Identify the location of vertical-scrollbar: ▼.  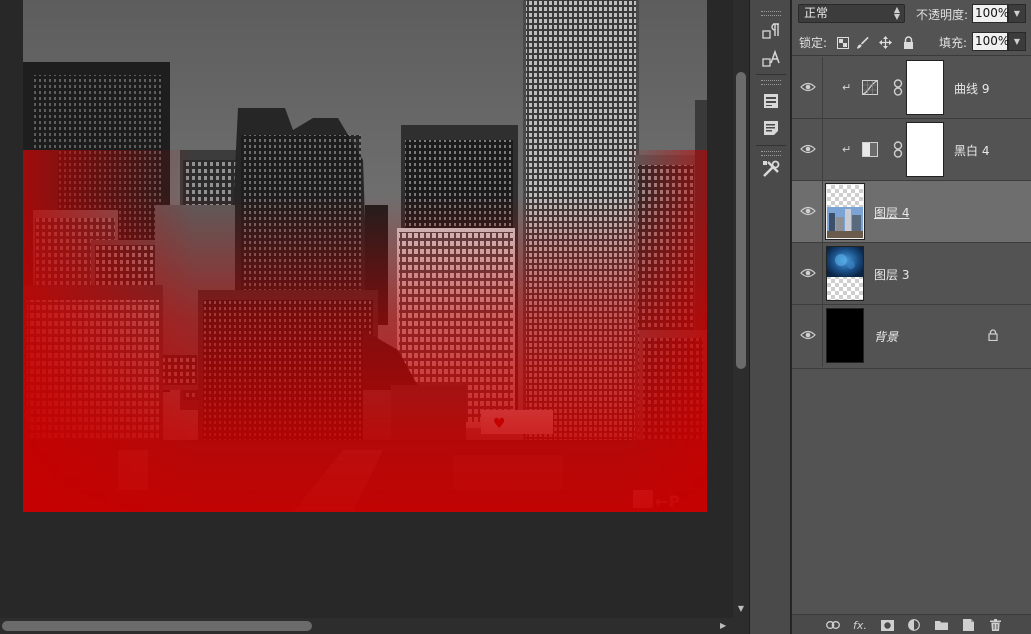
(741, 309).